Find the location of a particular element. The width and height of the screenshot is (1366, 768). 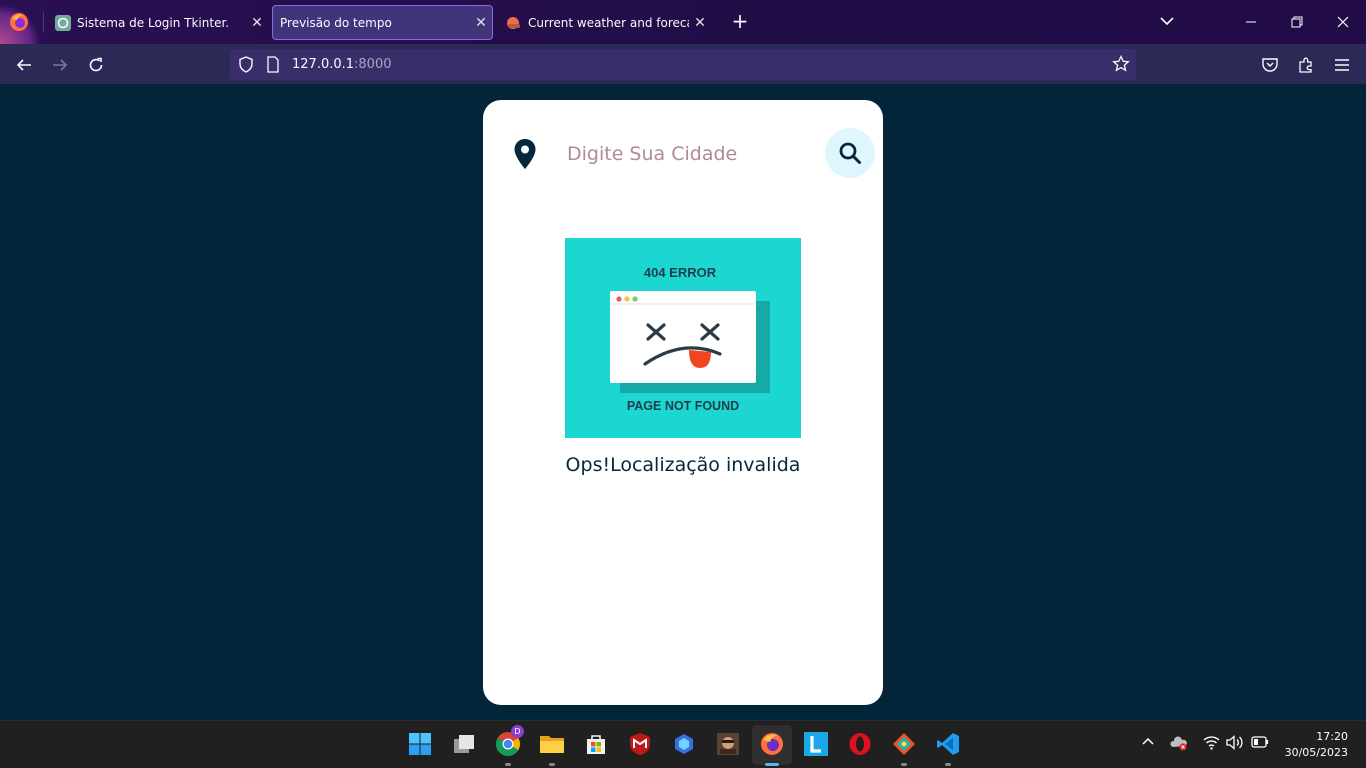

l-app-icon is located at coordinates (816, 744).